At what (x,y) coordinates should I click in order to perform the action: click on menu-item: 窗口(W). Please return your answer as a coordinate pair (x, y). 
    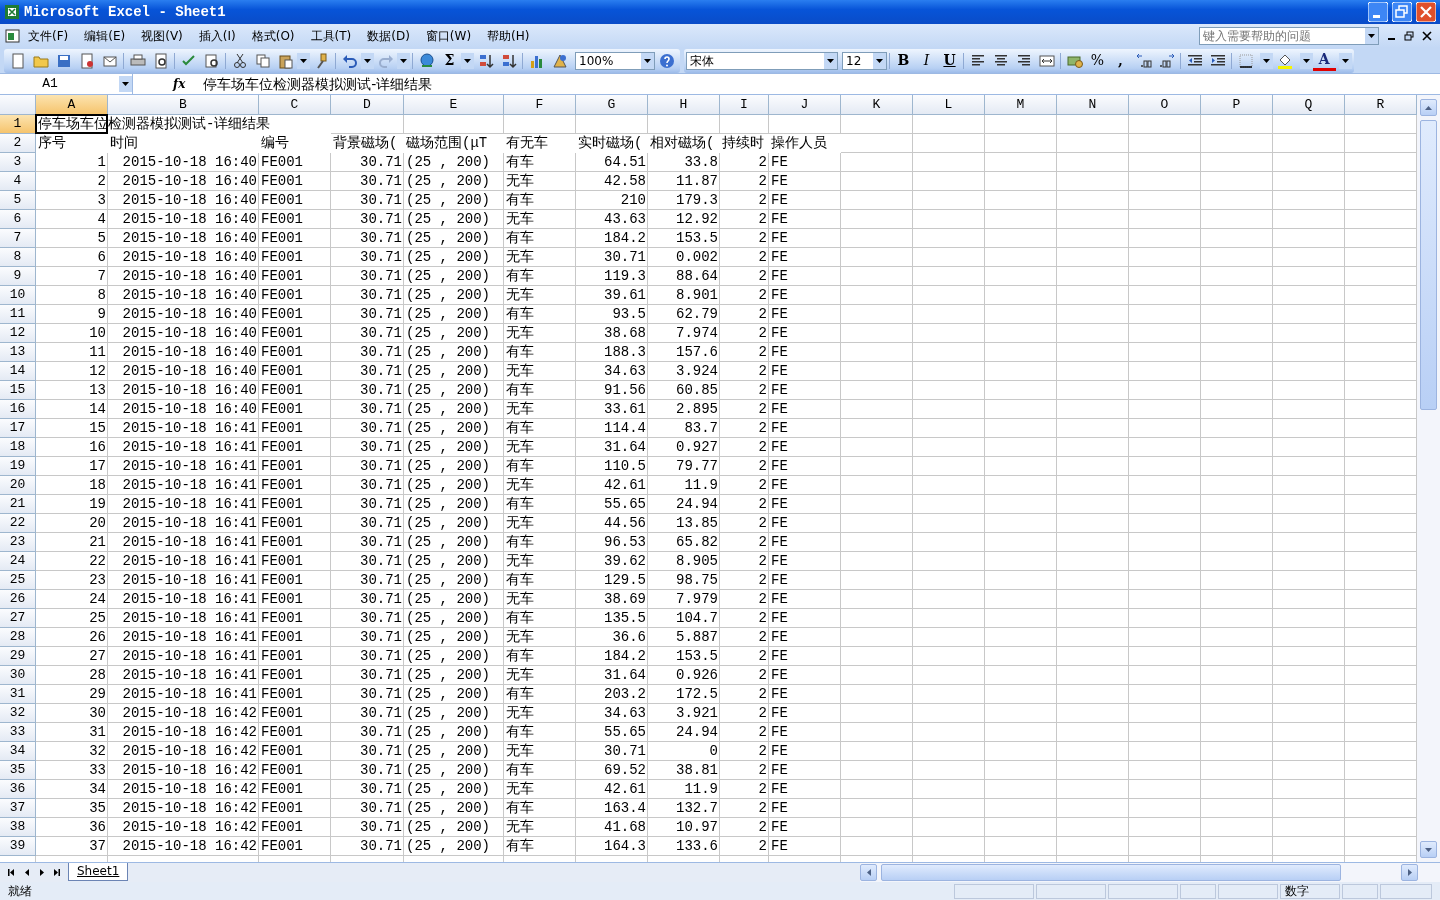
    Looking at the image, I should click on (448, 36).